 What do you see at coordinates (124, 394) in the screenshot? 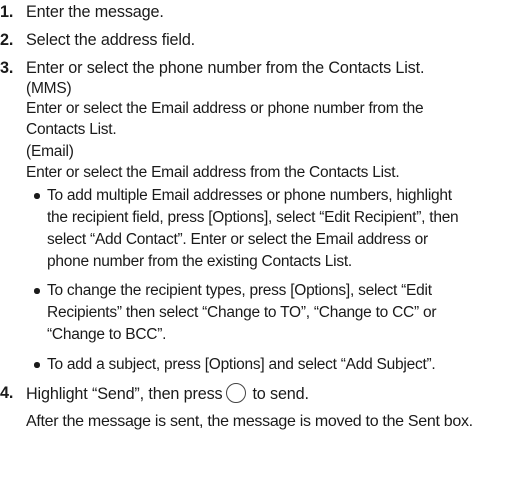
I see `step-text-before: Highlight “Send”, then press` at bounding box center [124, 394].